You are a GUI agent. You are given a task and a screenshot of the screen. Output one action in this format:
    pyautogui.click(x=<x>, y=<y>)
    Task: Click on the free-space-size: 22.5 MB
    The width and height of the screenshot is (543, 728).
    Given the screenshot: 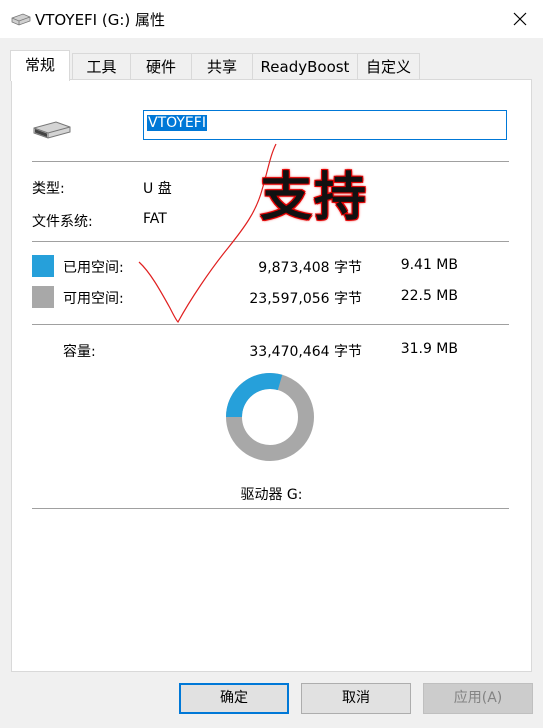 What is the action you would take?
    pyautogui.click(x=429, y=296)
    